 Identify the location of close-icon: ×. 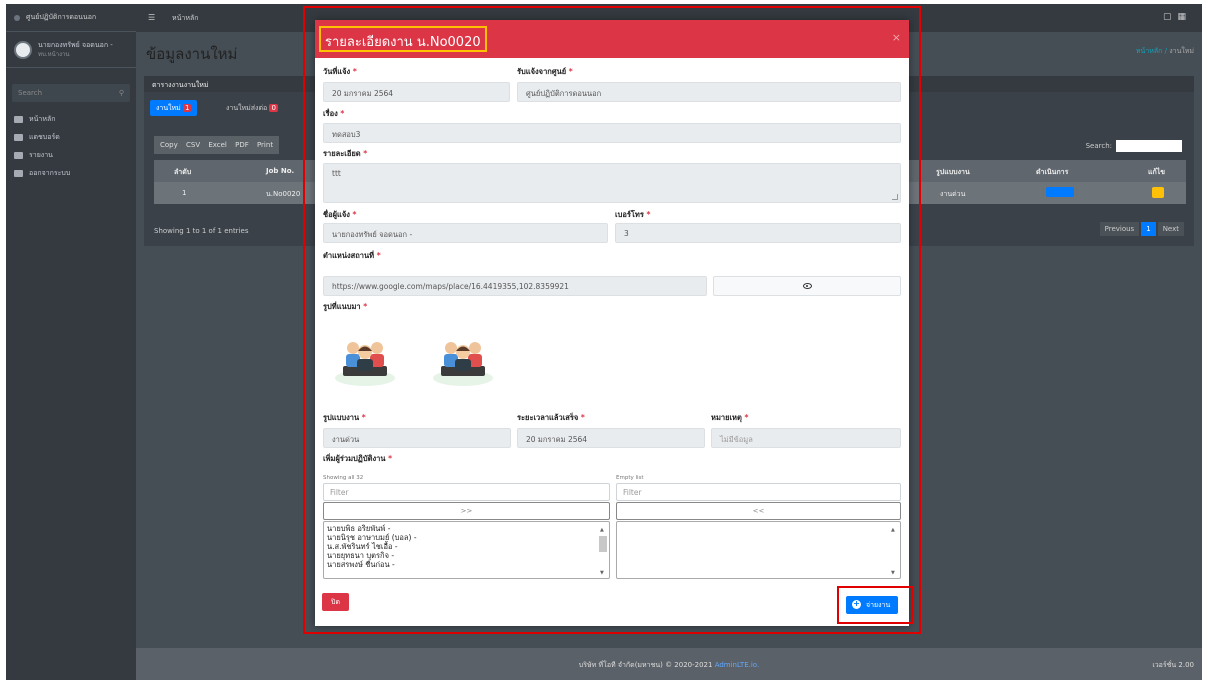
(896, 37).